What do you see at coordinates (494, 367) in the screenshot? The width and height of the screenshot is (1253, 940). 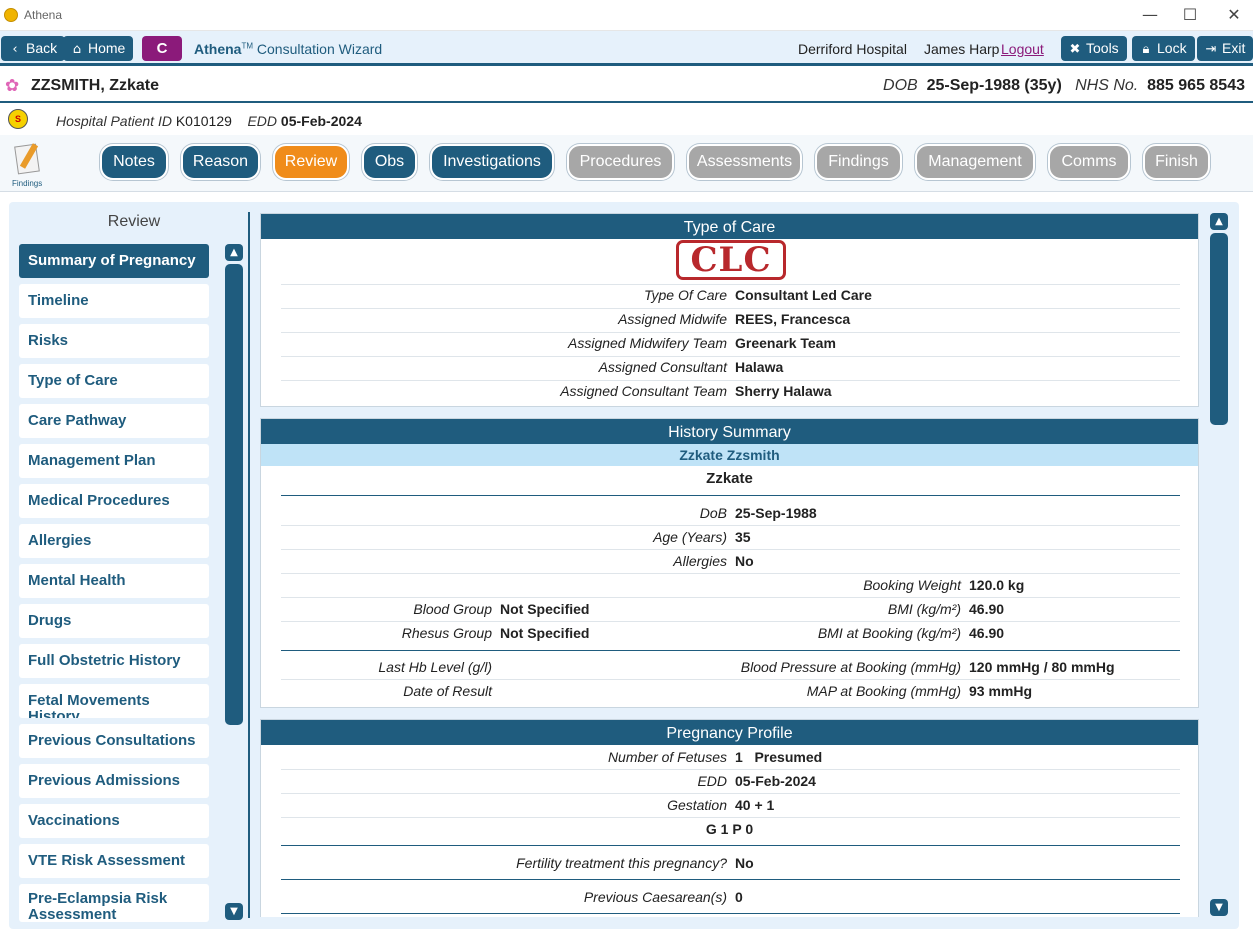 I see `assigned-consultant-row: Assigned Consultant` at bounding box center [494, 367].